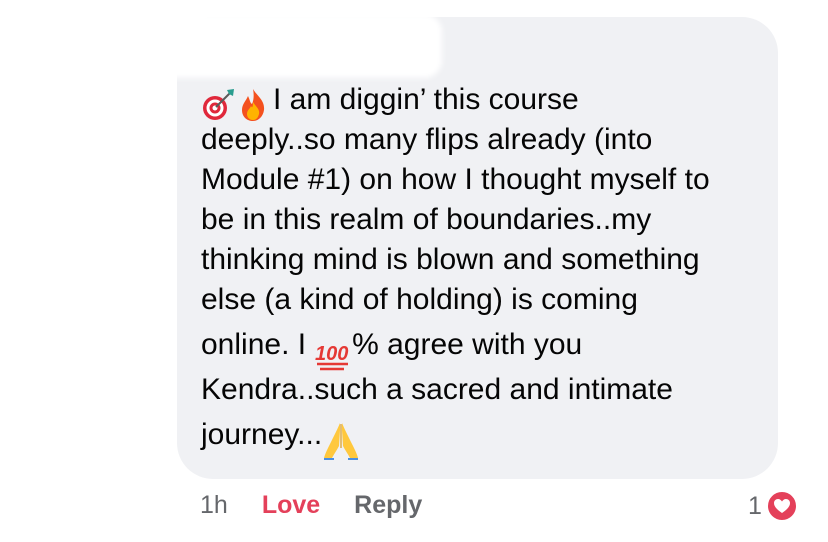 This screenshot has height=542, width=828. I want to click on svg-text: 100, so click(331, 354).